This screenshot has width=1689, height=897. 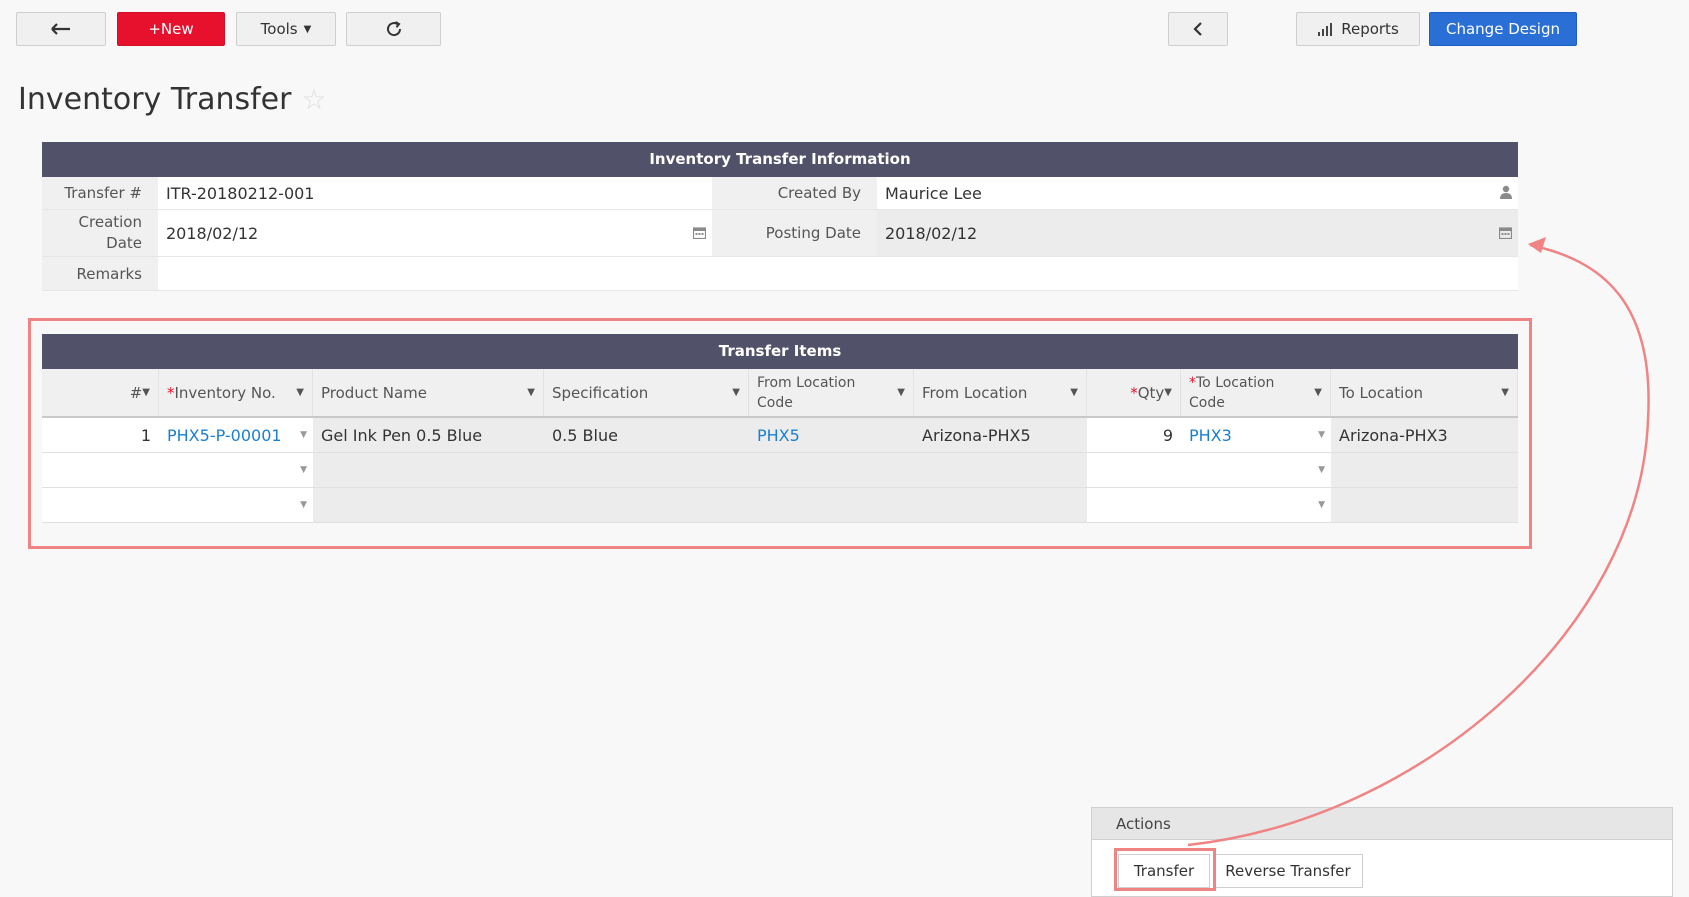 I want to click on actions-header: Actions, so click(x=1382, y=824).